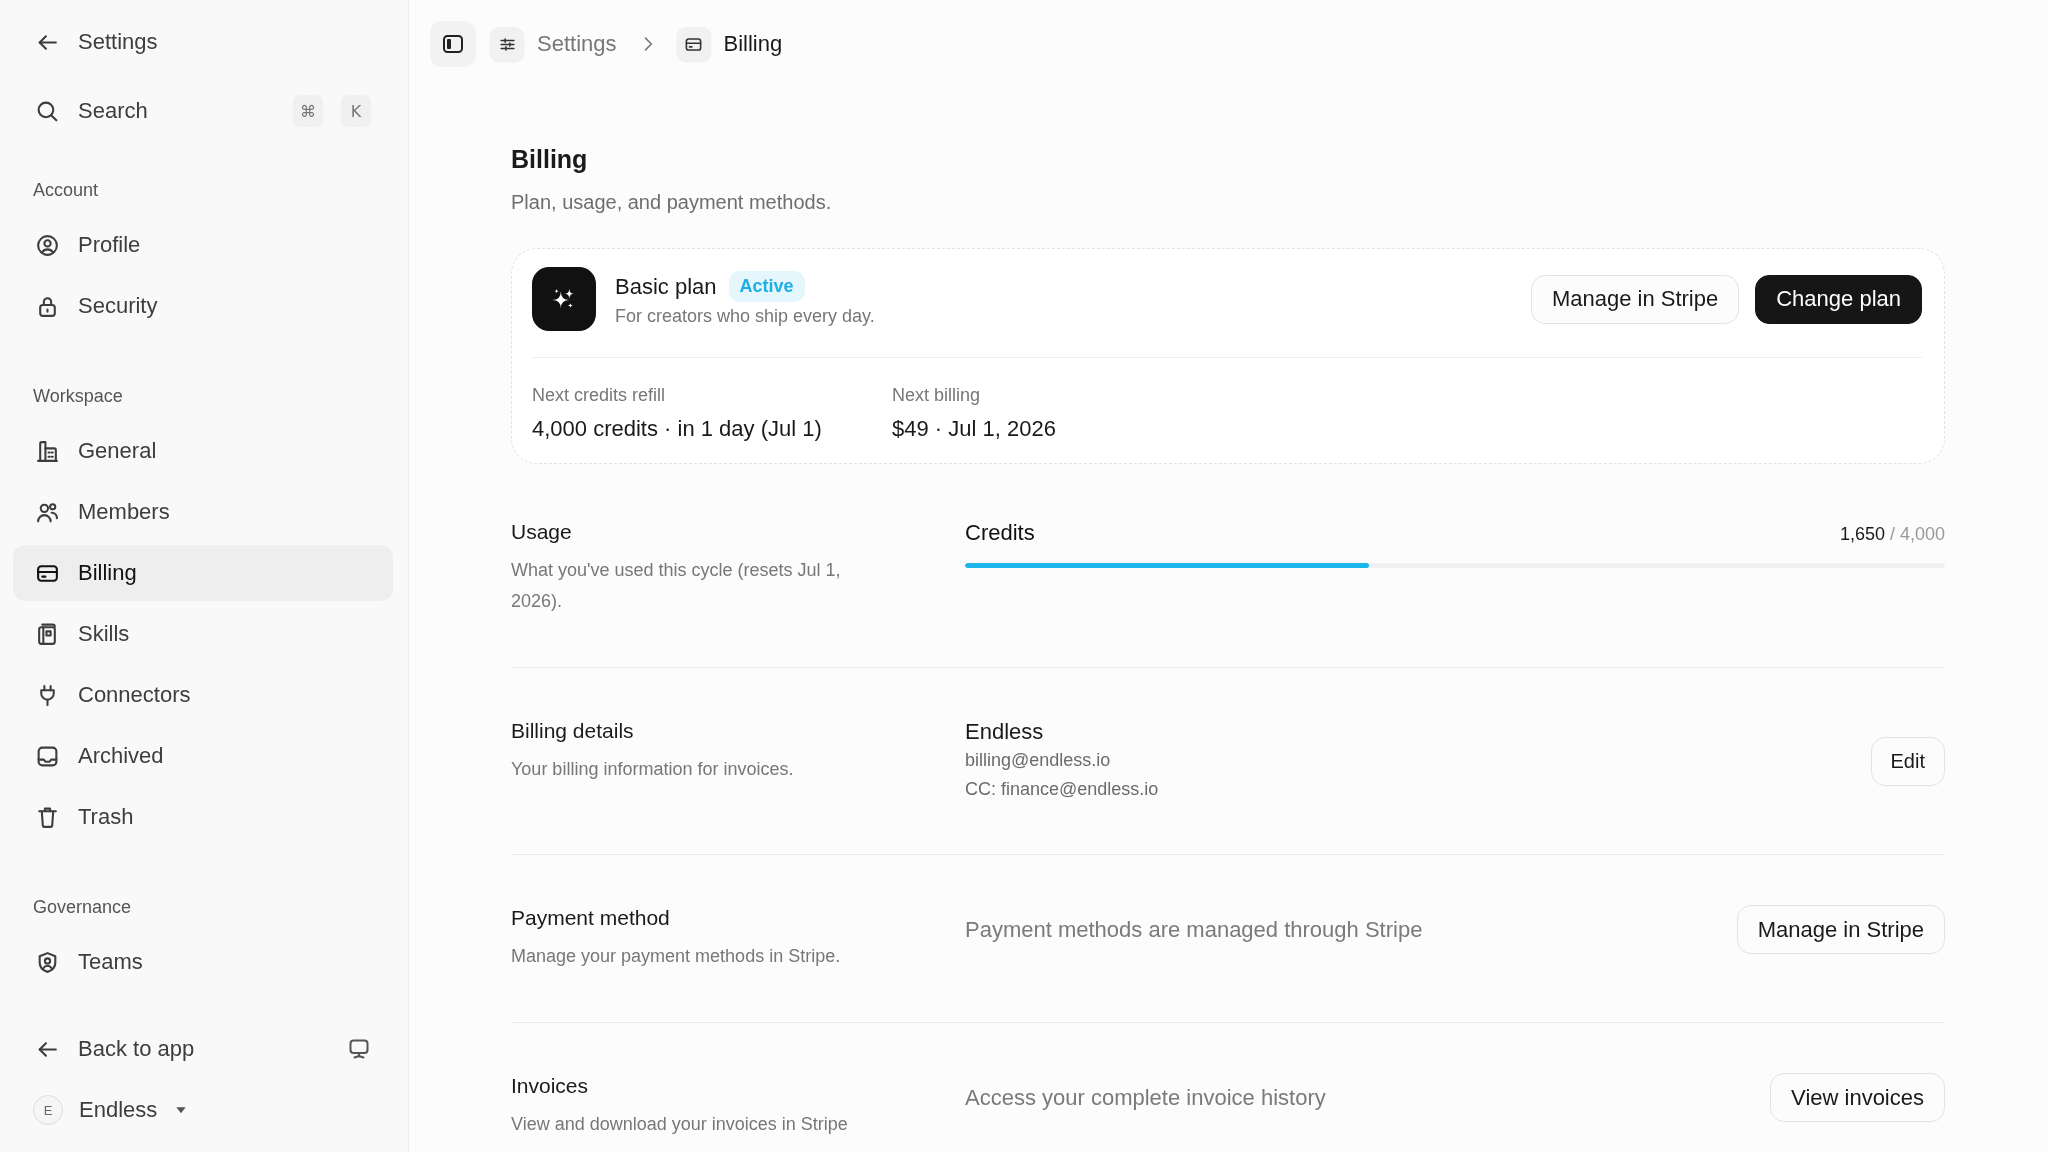  What do you see at coordinates (82, 907) in the screenshot?
I see `section-label: Governance` at bounding box center [82, 907].